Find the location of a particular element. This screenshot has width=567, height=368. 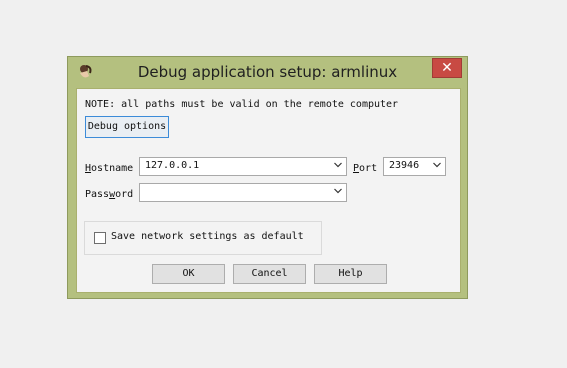

close-icon: ✕ is located at coordinates (447, 68).